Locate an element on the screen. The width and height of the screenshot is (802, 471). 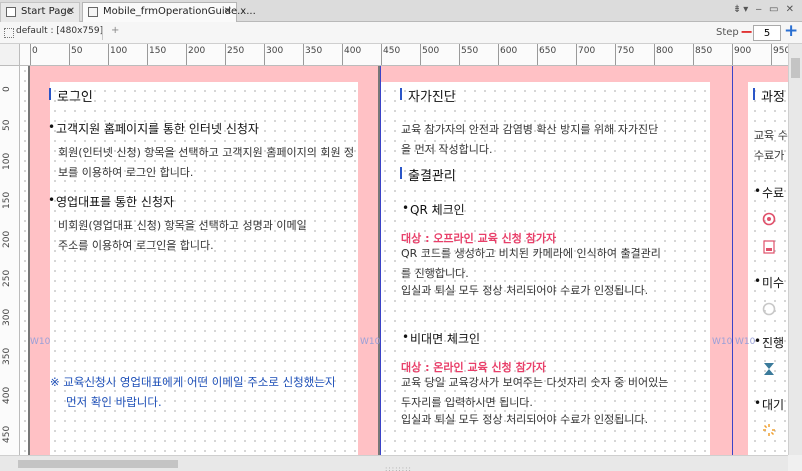
resize-grip-icon: :::::::: is located at coordinates (398, 468).